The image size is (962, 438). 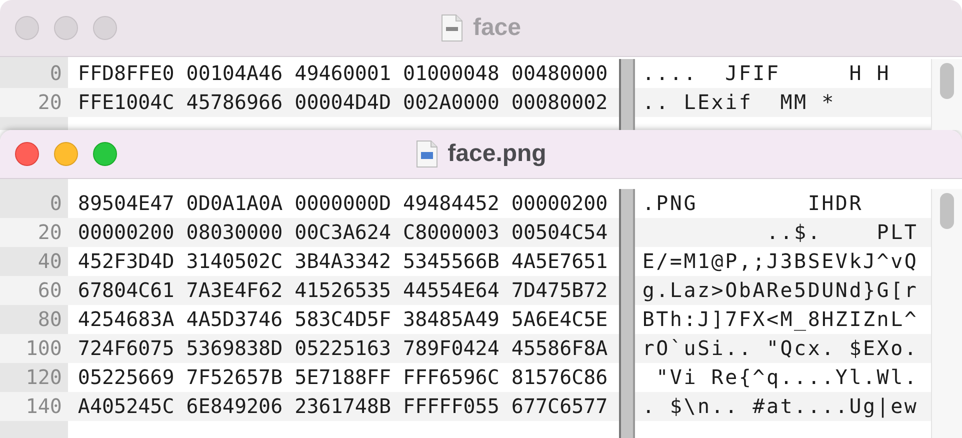 I want to click on ascii-text: "Vi Re{^q....Yl.Wl., so click(x=787, y=377).